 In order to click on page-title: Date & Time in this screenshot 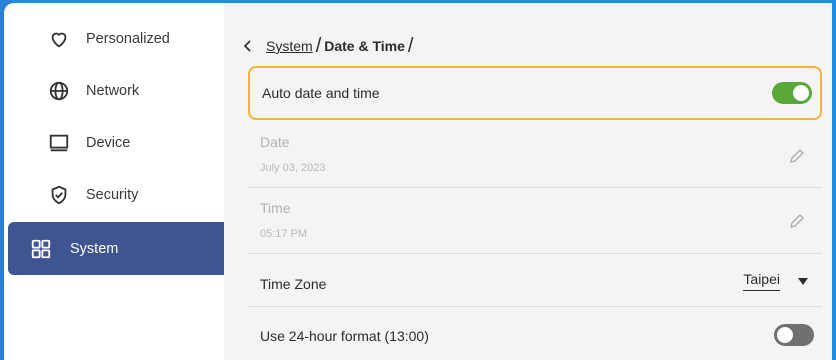, I will do `click(364, 46)`.